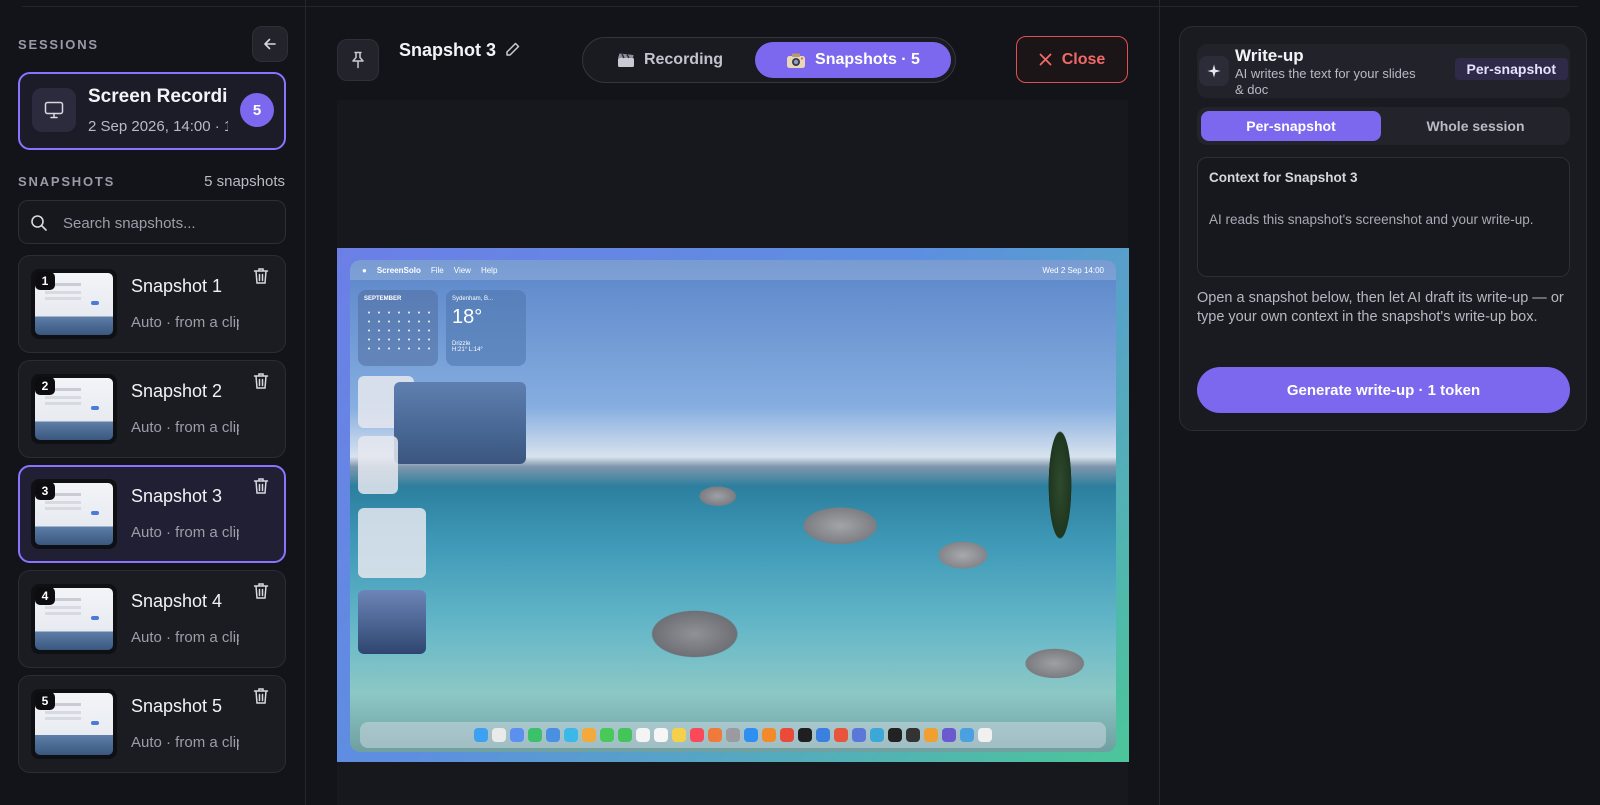 This screenshot has width=1600, height=805. What do you see at coordinates (383, 299) in the screenshot?
I see `calendar-month: SEPTEMBER` at bounding box center [383, 299].